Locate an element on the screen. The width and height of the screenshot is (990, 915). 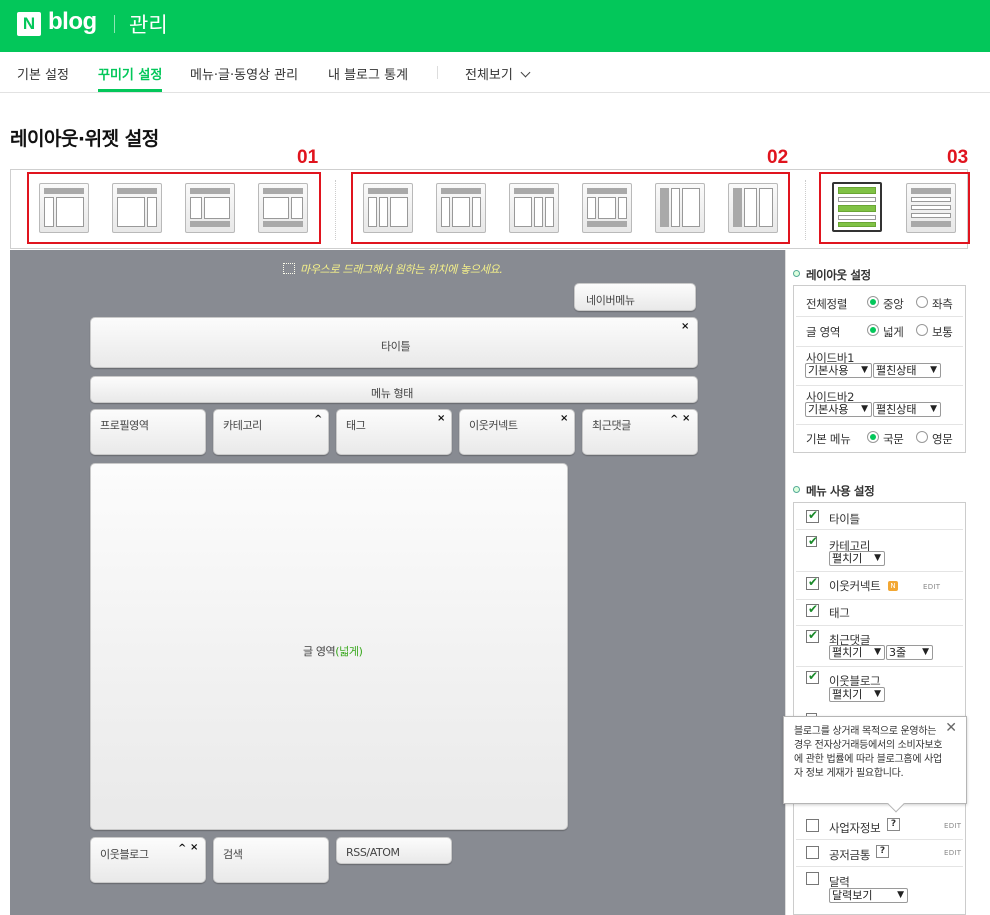
recent-comments-checkbox is located at coordinates (812, 635).